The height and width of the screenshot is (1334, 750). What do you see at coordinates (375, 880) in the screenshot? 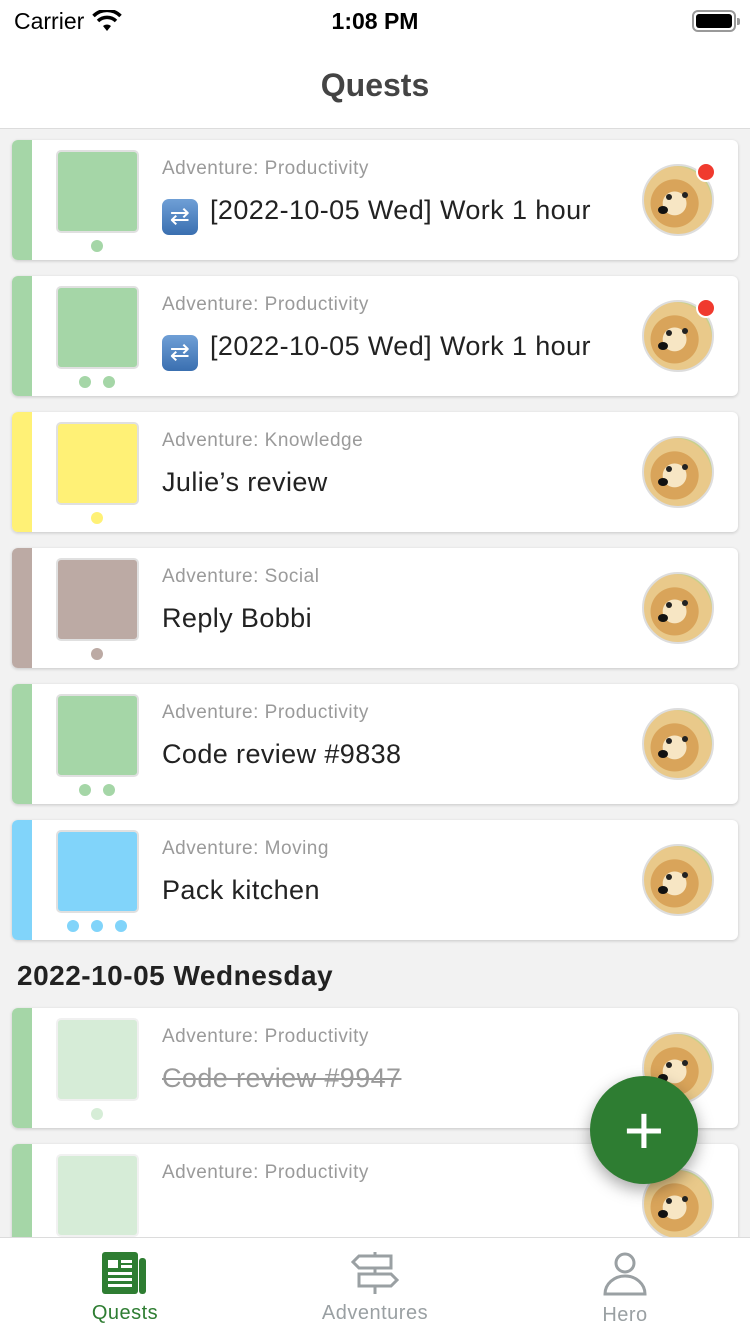
I see `quest-card: Adventure: Moving Pack kitchen` at bounding box center [375, 880].